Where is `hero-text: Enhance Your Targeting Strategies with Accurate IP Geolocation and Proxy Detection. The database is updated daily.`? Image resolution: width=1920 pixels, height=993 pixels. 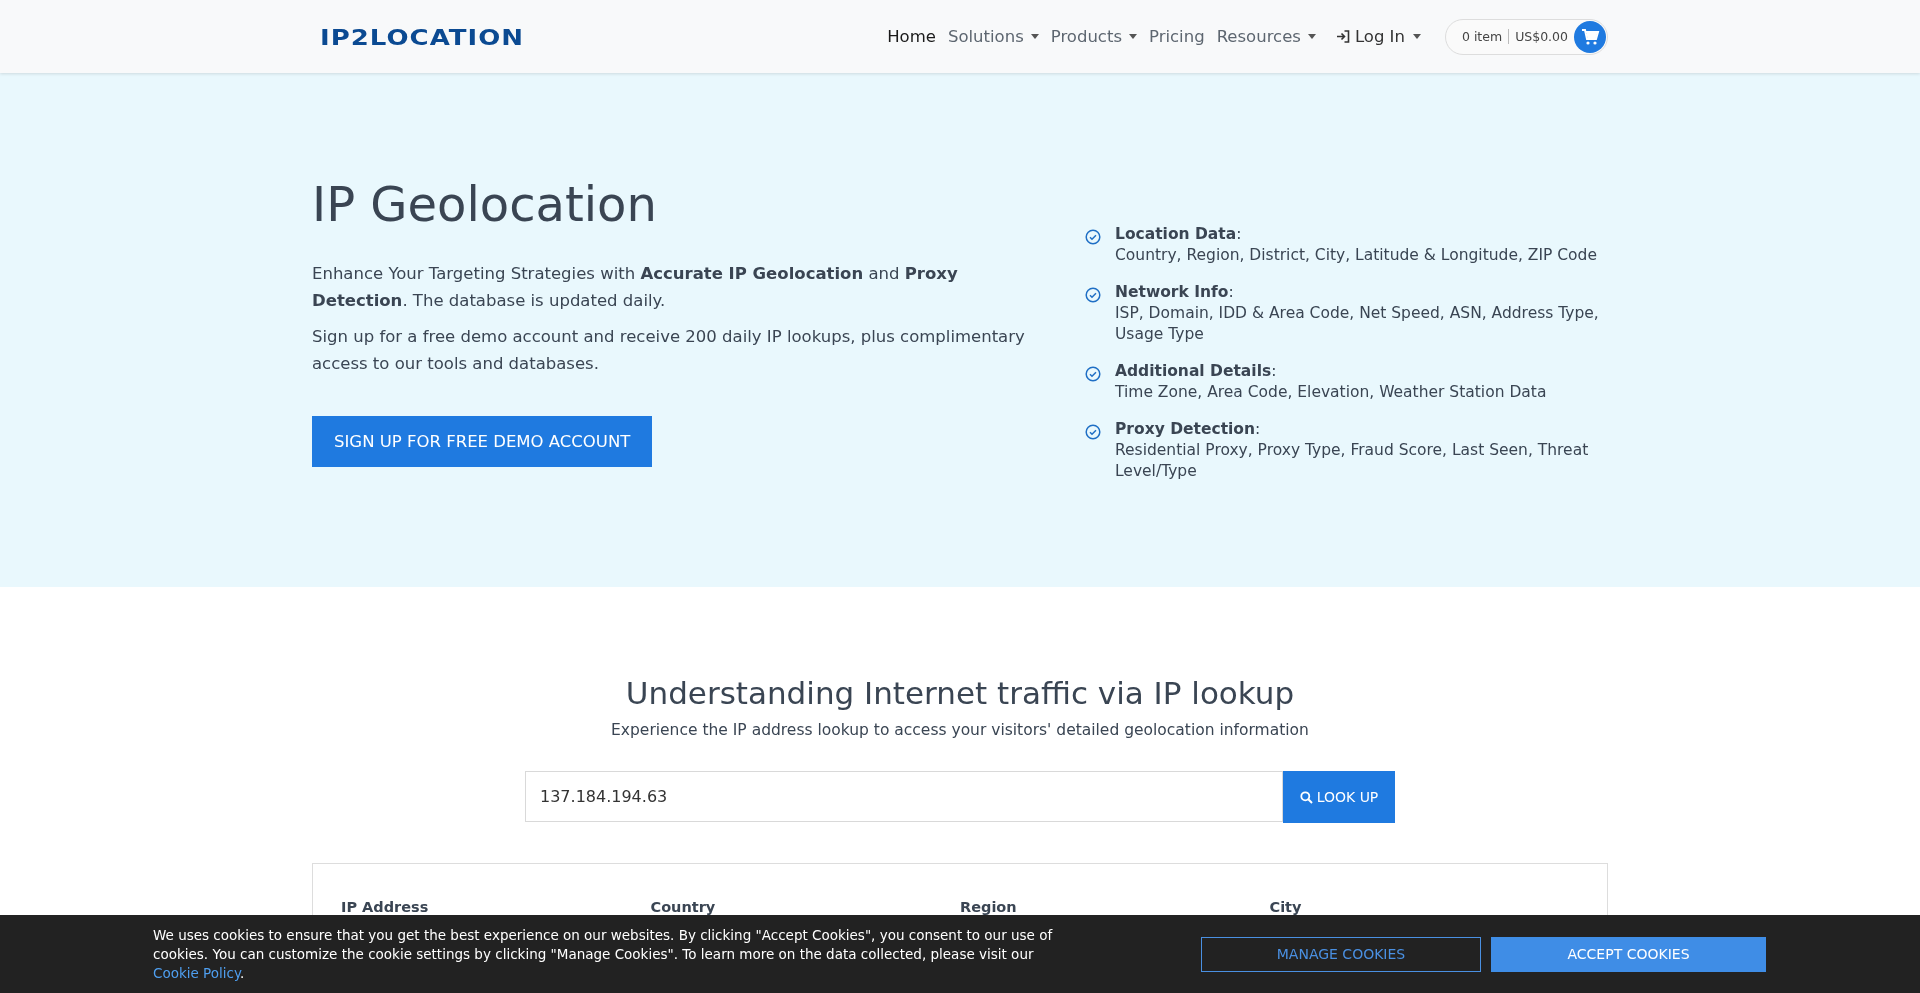
hero-text: Enhance Your Targeting Strategies with Accurate IP Geolocation and Proxy Detection. The database is updated daily. is located at coordinates (635, 287).